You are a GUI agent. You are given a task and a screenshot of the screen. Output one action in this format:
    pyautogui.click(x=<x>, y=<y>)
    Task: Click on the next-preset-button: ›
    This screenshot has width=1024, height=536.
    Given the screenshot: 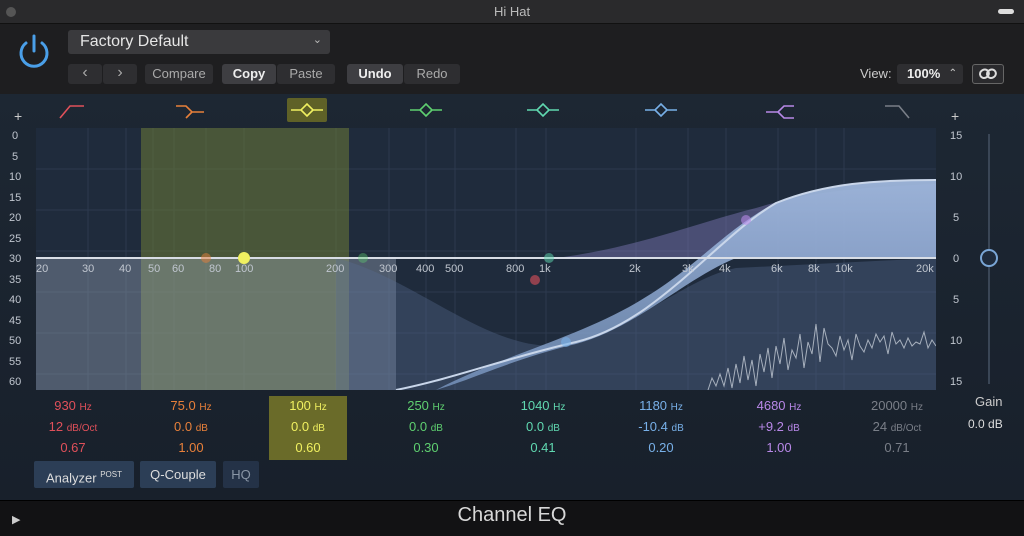 What is the action you would take?
    pyautogui.click(x=120, y=74)
    